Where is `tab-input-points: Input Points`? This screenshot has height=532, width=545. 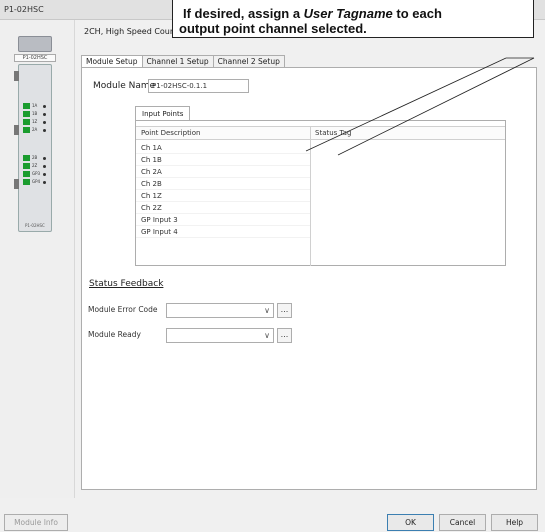
tab-input-points: Input Points is located at coordinates (163, 113).